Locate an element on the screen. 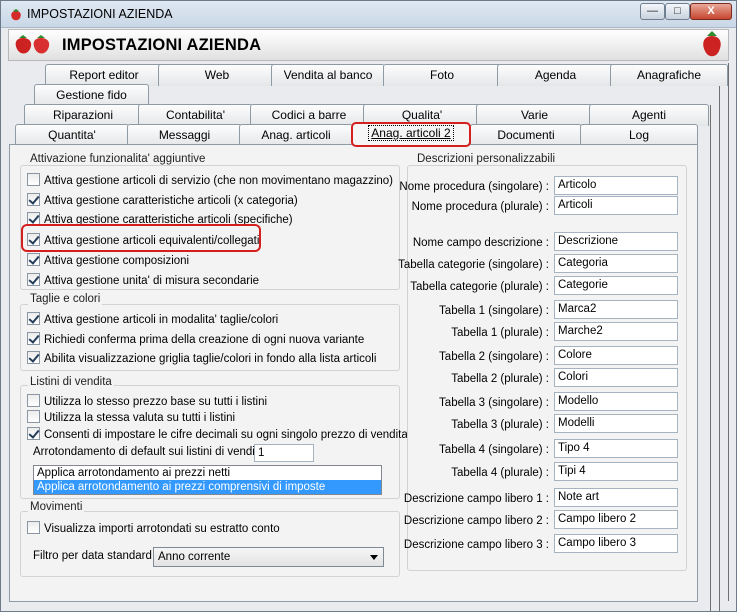 The width and height of the screenshot is (737, 612). tab-foto: Foto is located at coordinates (442, 75).